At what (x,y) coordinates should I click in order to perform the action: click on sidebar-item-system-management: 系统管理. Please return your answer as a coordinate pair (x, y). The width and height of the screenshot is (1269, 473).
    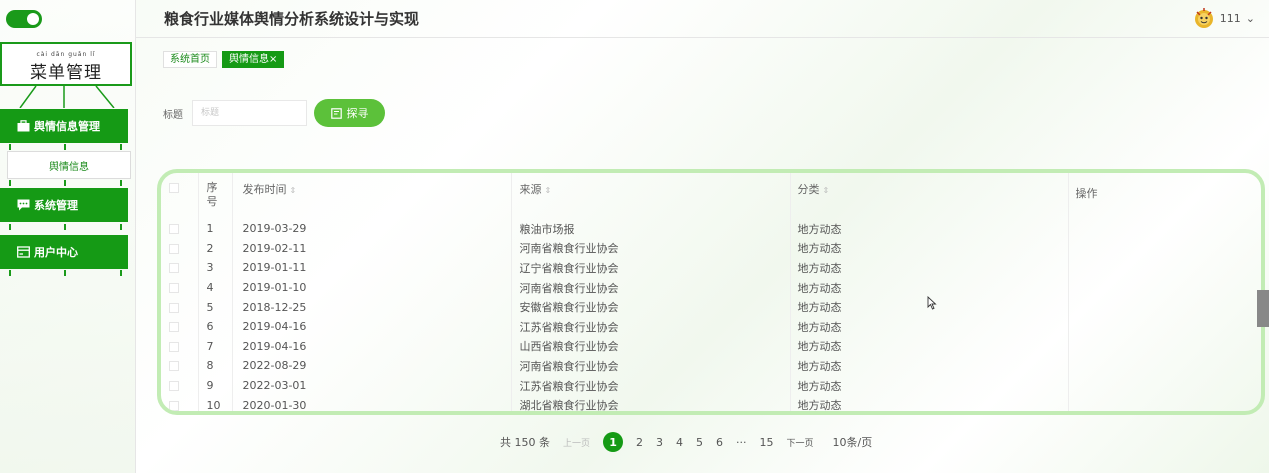
    Looking at the image, I should click on (64, 205).